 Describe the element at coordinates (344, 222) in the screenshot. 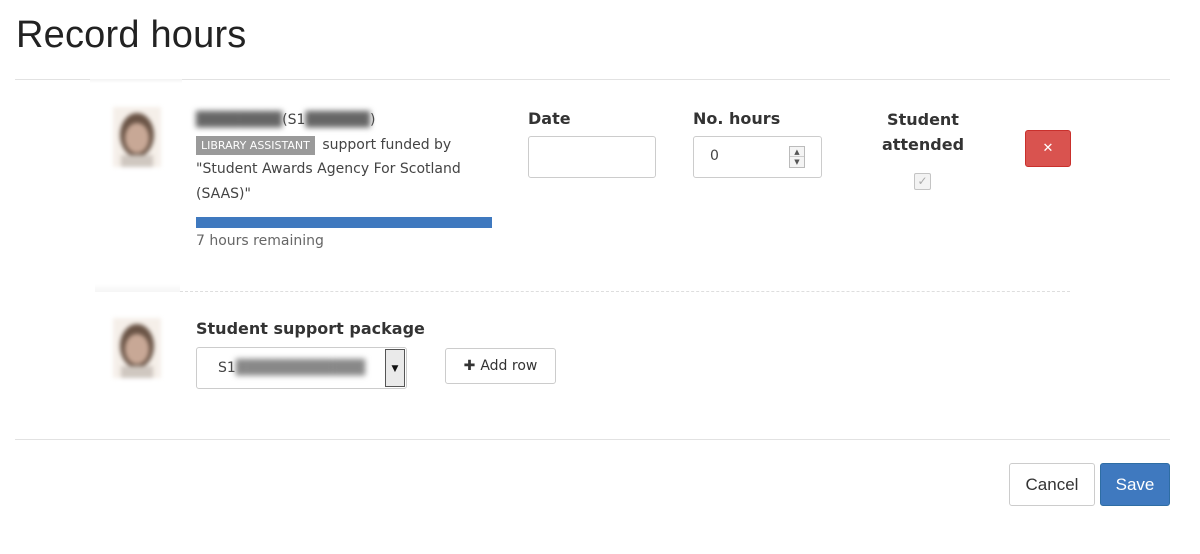

I see `hours-progress-bar` at that location.